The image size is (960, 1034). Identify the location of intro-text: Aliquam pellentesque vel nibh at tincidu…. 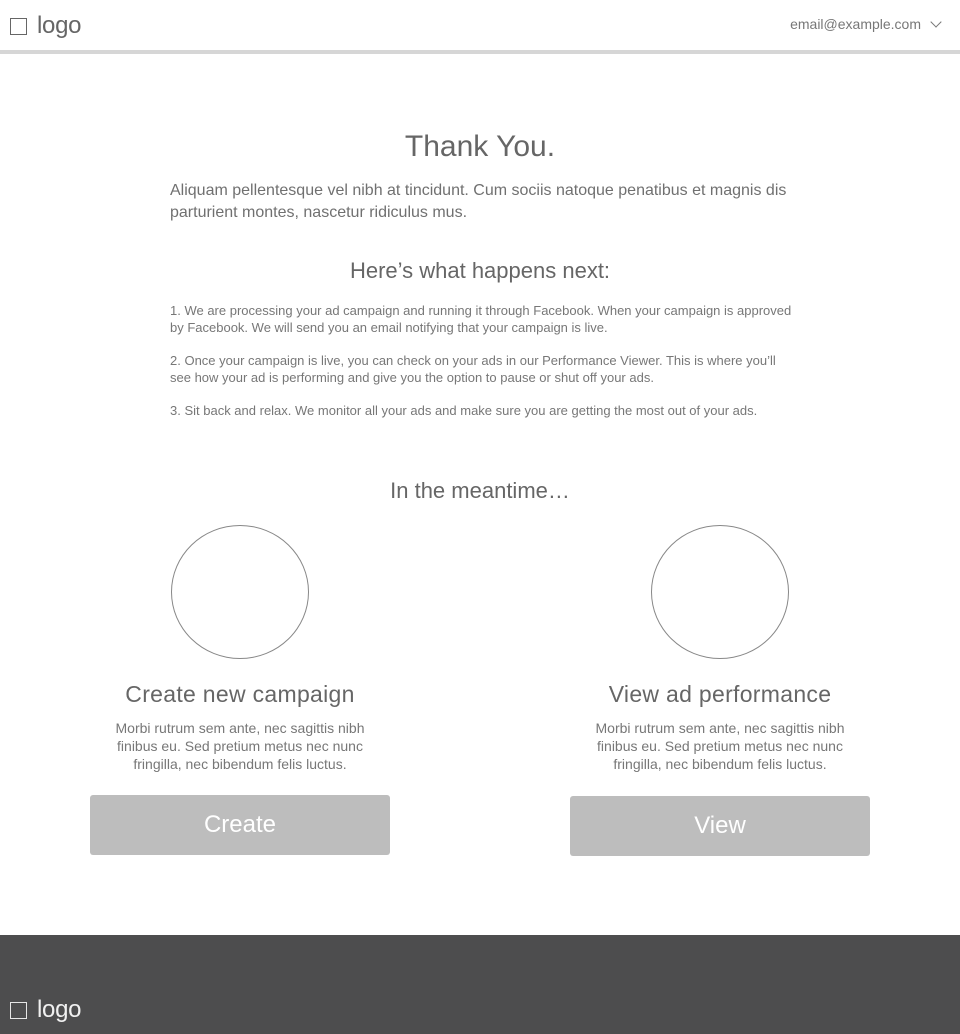
(478, 201).